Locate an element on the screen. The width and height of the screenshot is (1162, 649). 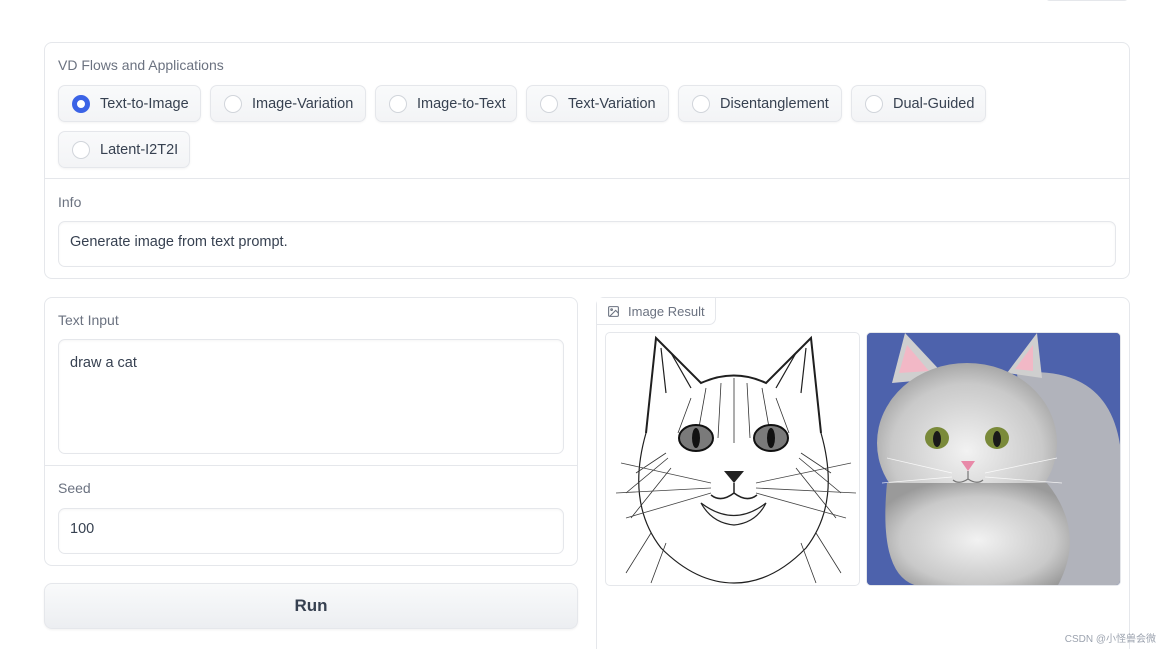
radio-disentanglement: Disentanglement is located at coordinates (760, 103).